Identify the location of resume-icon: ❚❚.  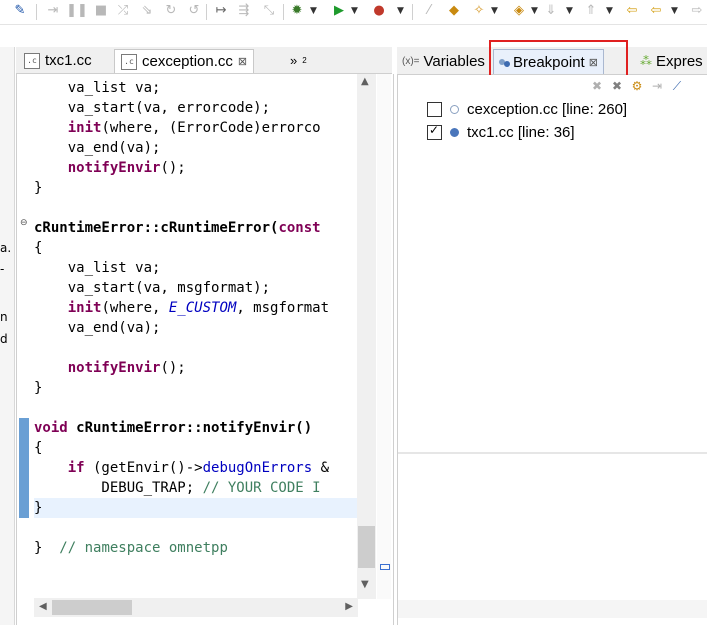
(77, 11).